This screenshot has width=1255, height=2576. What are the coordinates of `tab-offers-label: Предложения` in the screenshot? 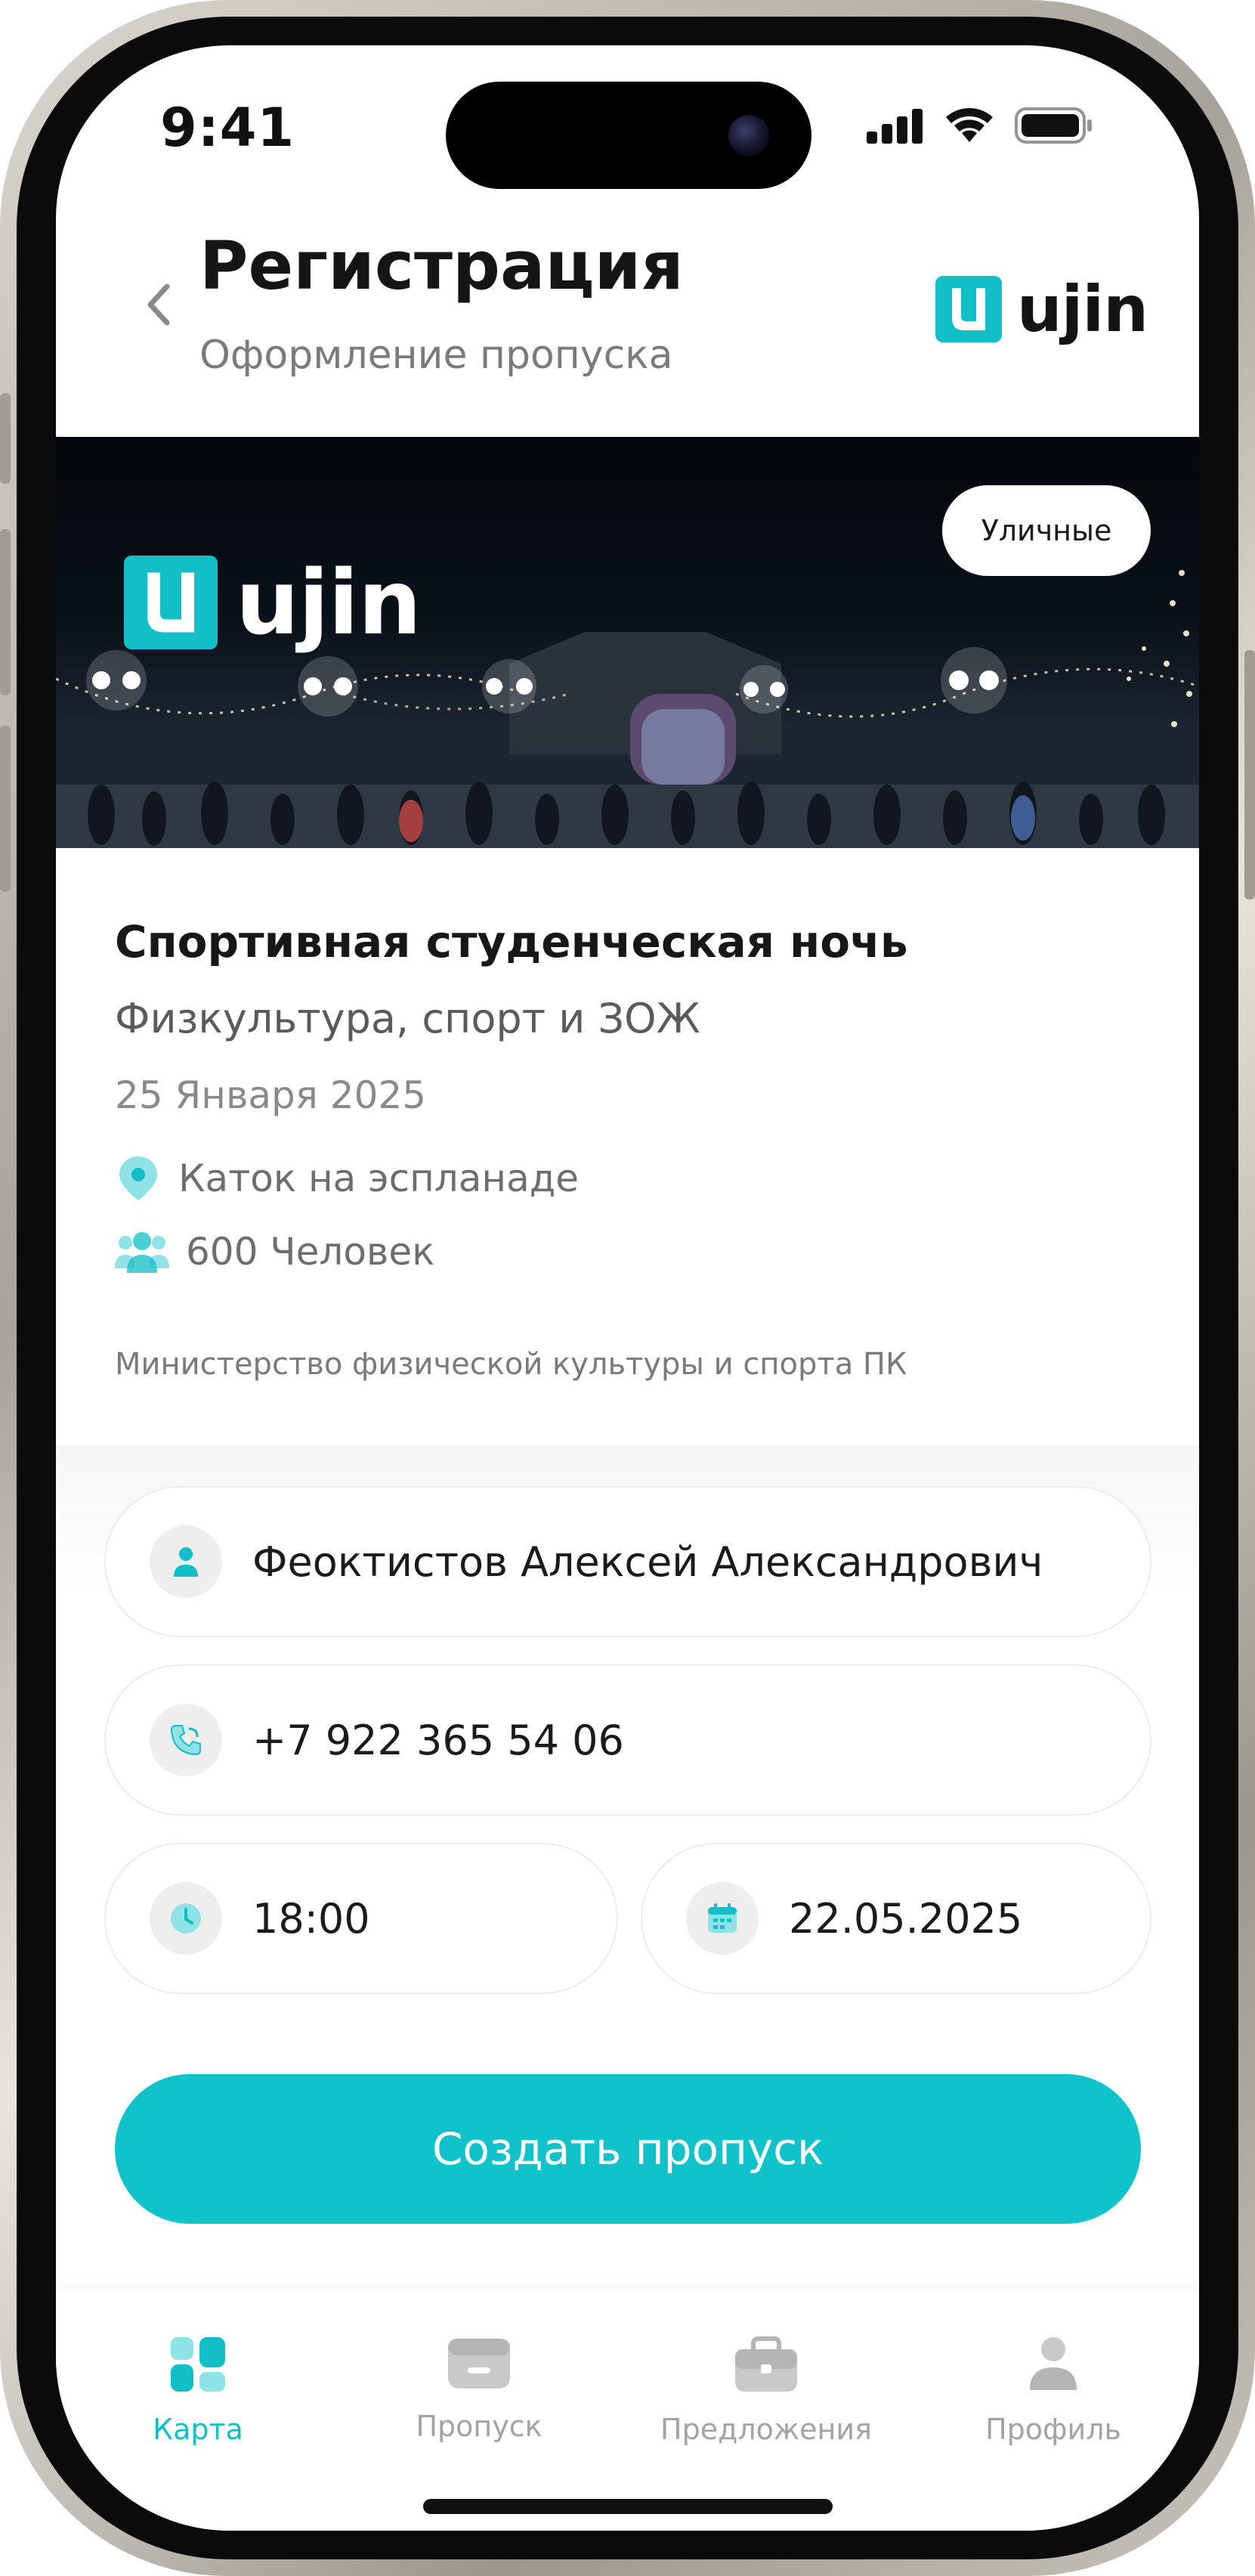 It's located at (766, 2429).